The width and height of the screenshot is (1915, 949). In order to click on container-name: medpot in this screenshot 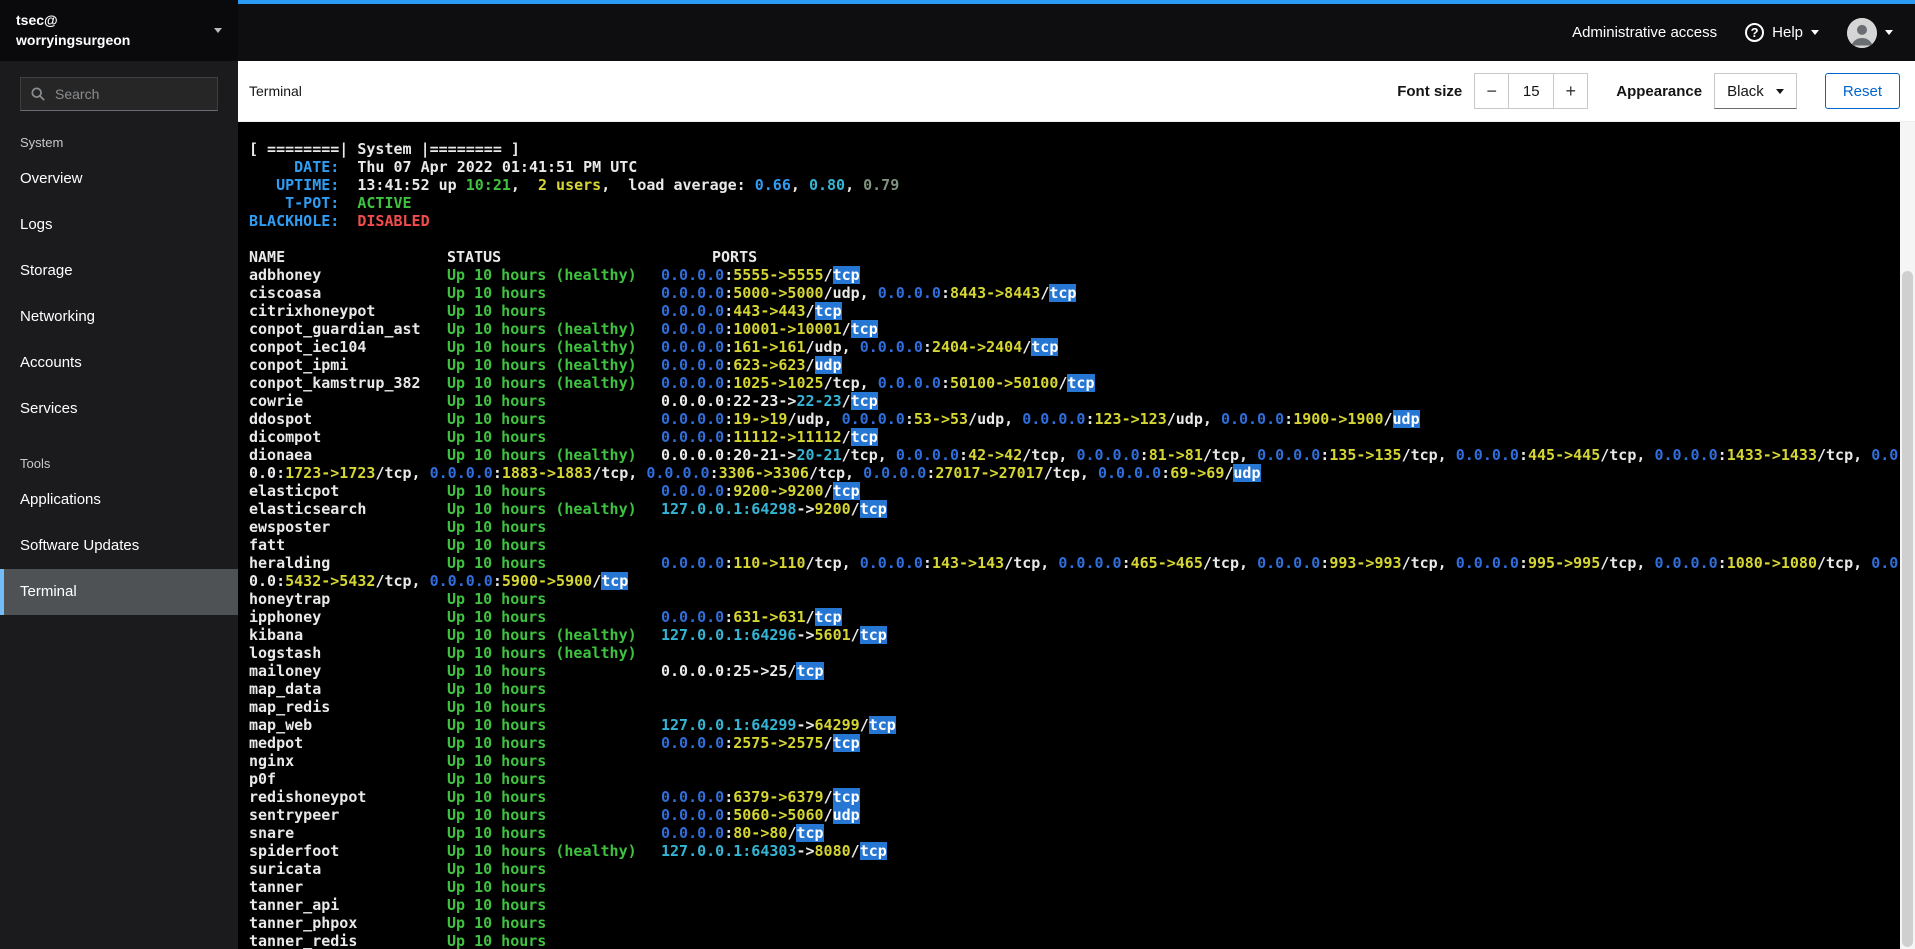, I will do `click(276, 743)`.